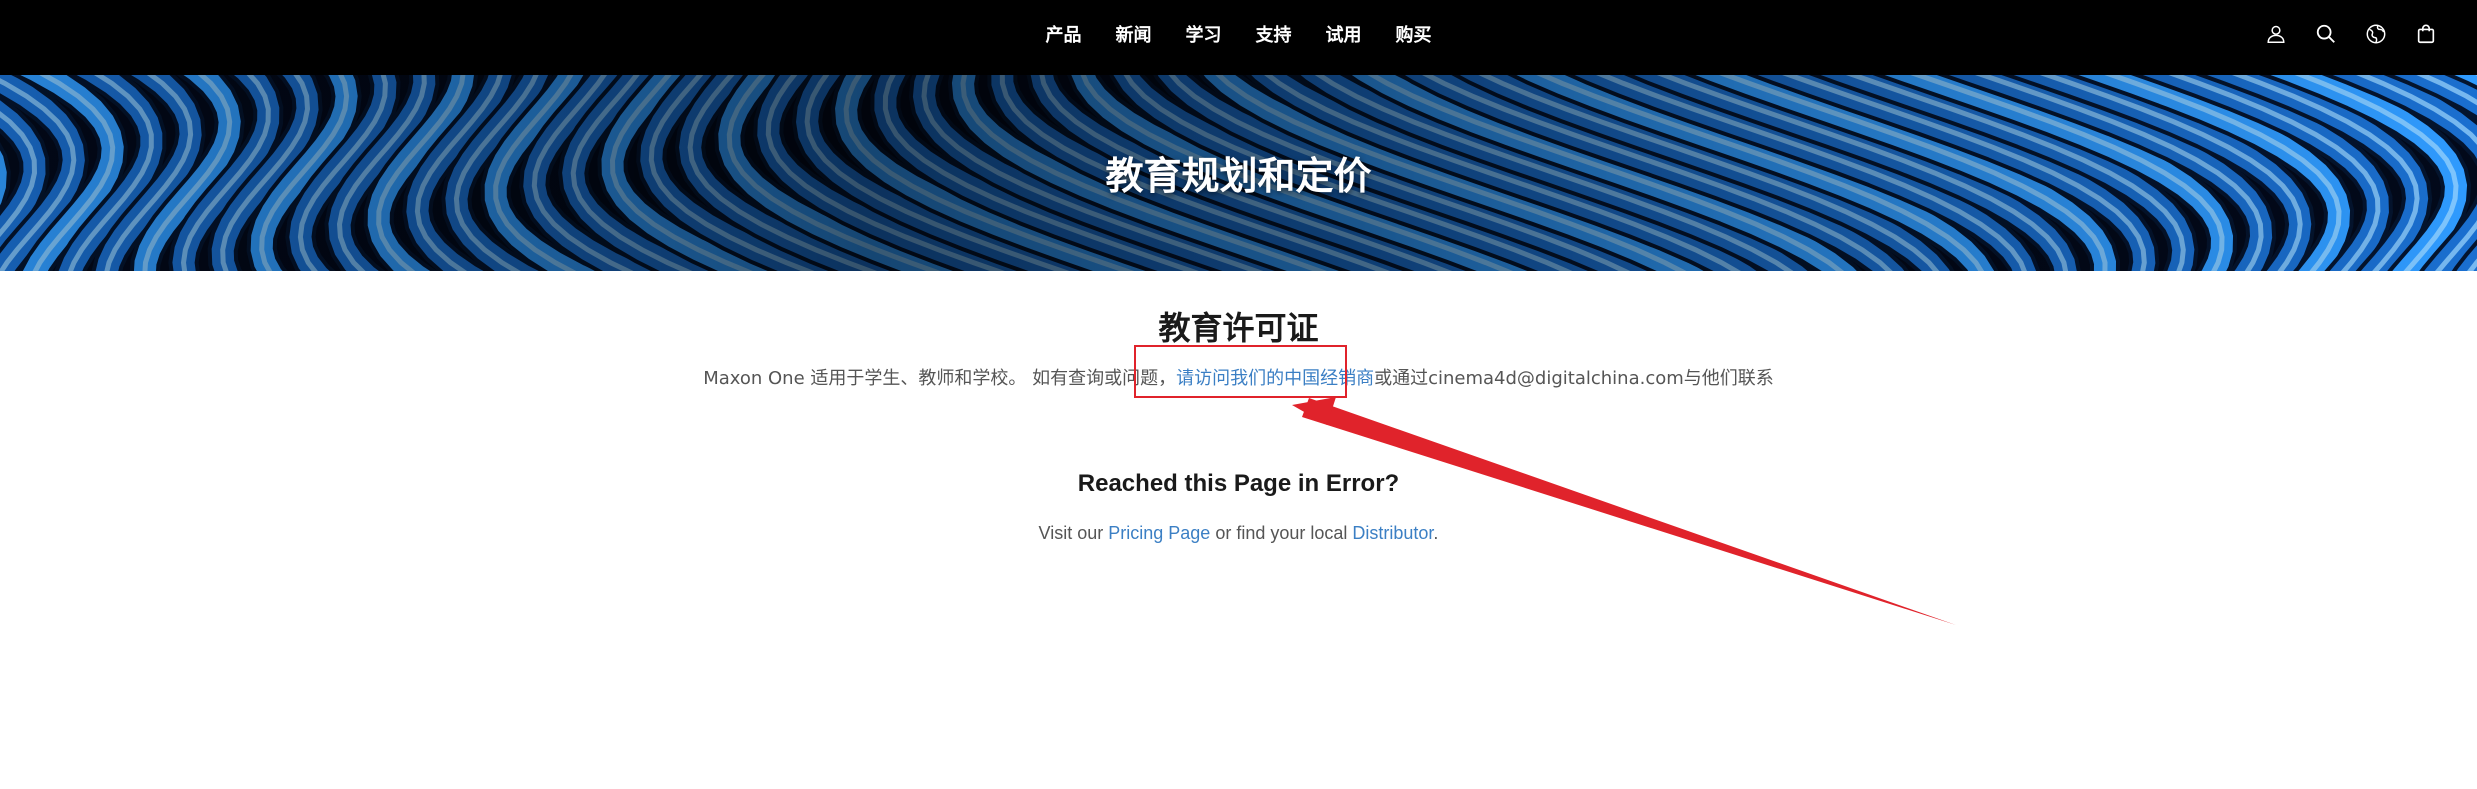  I want to click on description-suffix: 或通过cinema4d@digitalchina.com与他们联系, so click(1574, 378).